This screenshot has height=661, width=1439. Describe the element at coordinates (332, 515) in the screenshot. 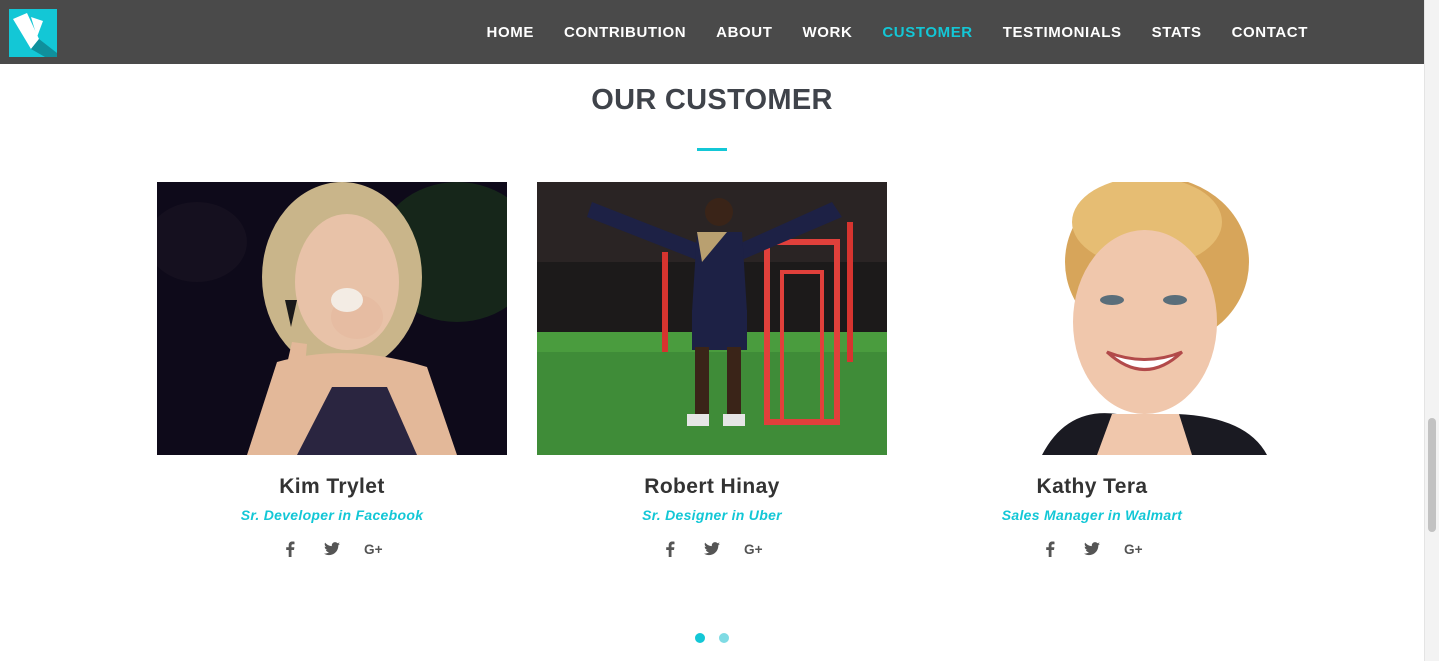

I see `customer-role: Sr. Developer in Facebook` at that location.